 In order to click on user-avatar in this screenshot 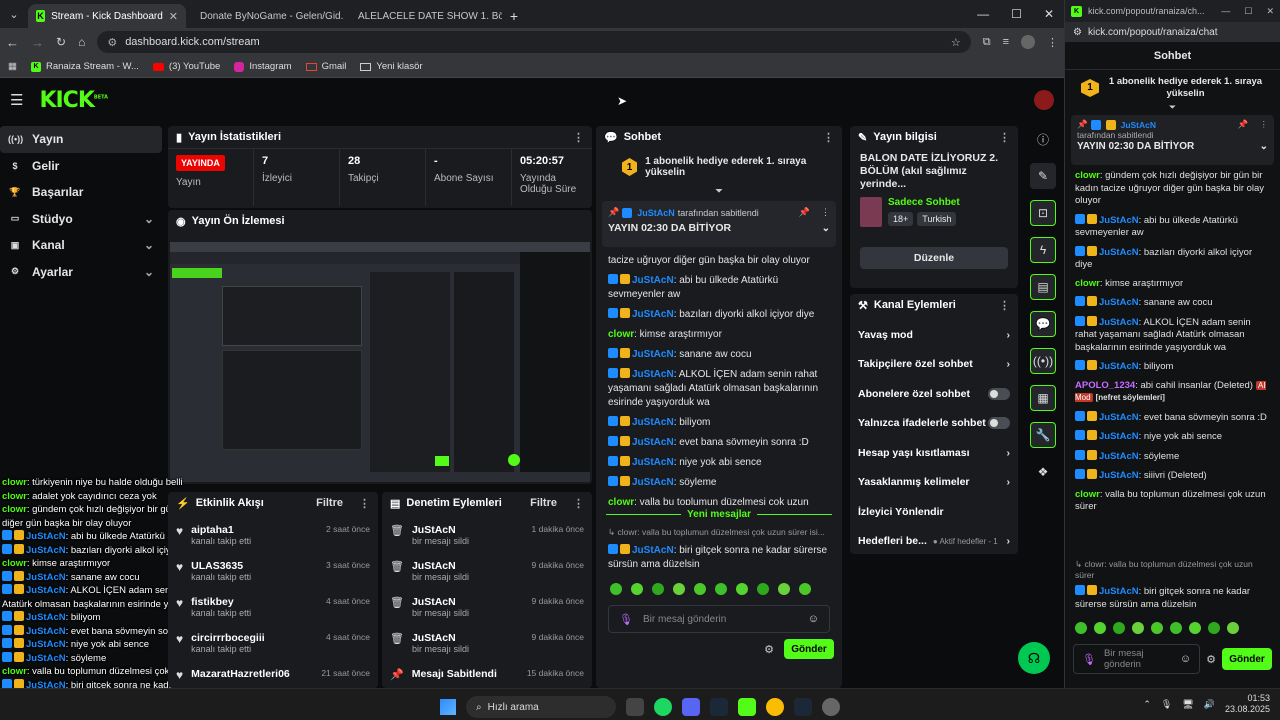, I will do `click(1044, 100)`.